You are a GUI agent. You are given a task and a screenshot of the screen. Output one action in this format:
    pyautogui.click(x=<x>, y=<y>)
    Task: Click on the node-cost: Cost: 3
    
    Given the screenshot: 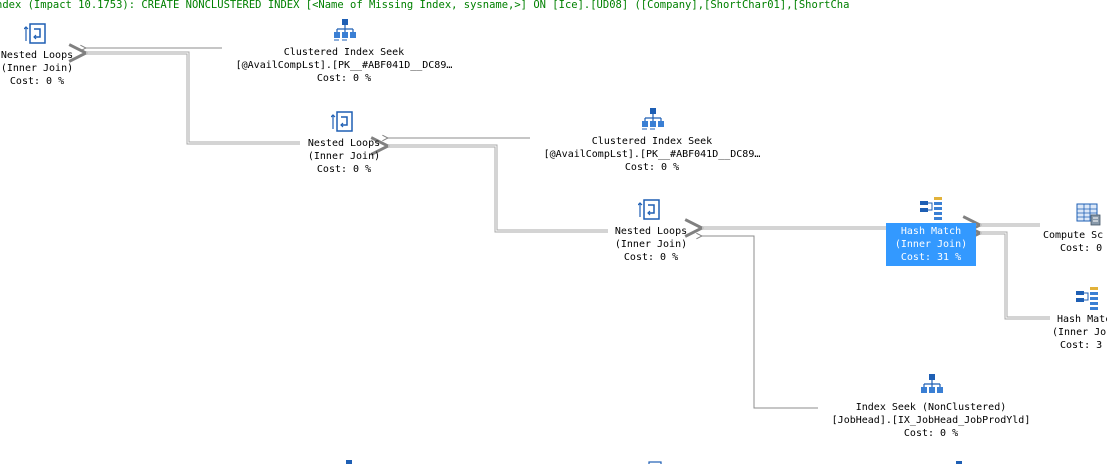 What is the action you would take?
    pyautogui.click(x=1081, y=345)
    